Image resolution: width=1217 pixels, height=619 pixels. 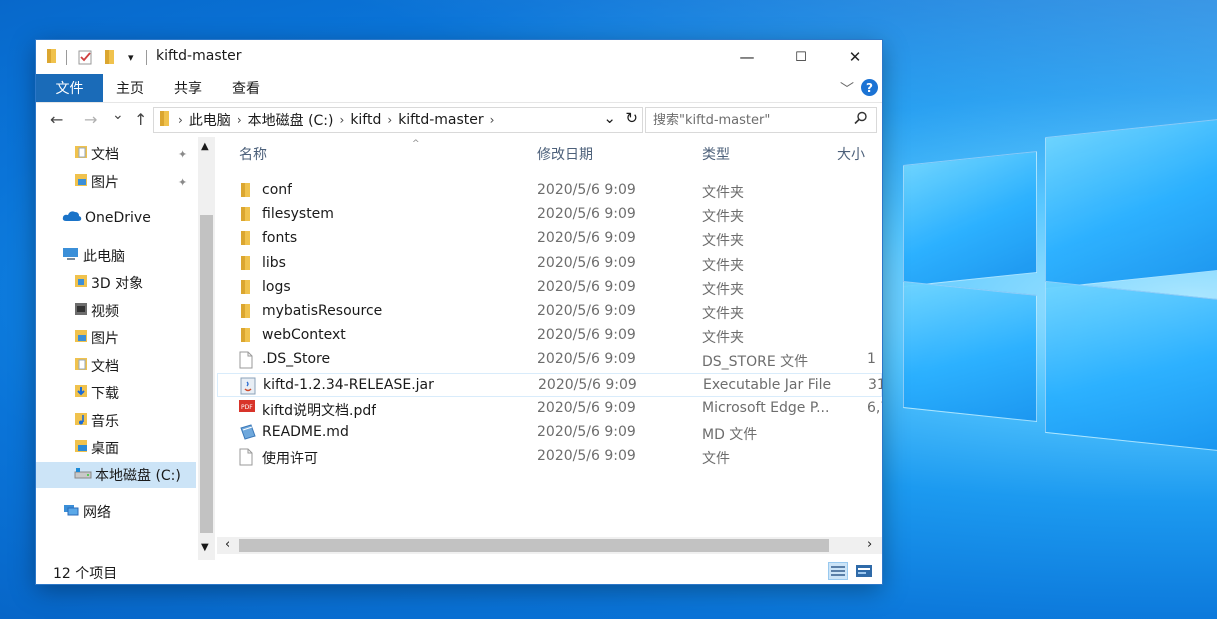 What do you see at coordinates (549, 360) in the screenshot?
I see `file-row: .DS_Store 2020/5/6 9:09 DS_STORE 文件 1` at bounding box center [549, 360].